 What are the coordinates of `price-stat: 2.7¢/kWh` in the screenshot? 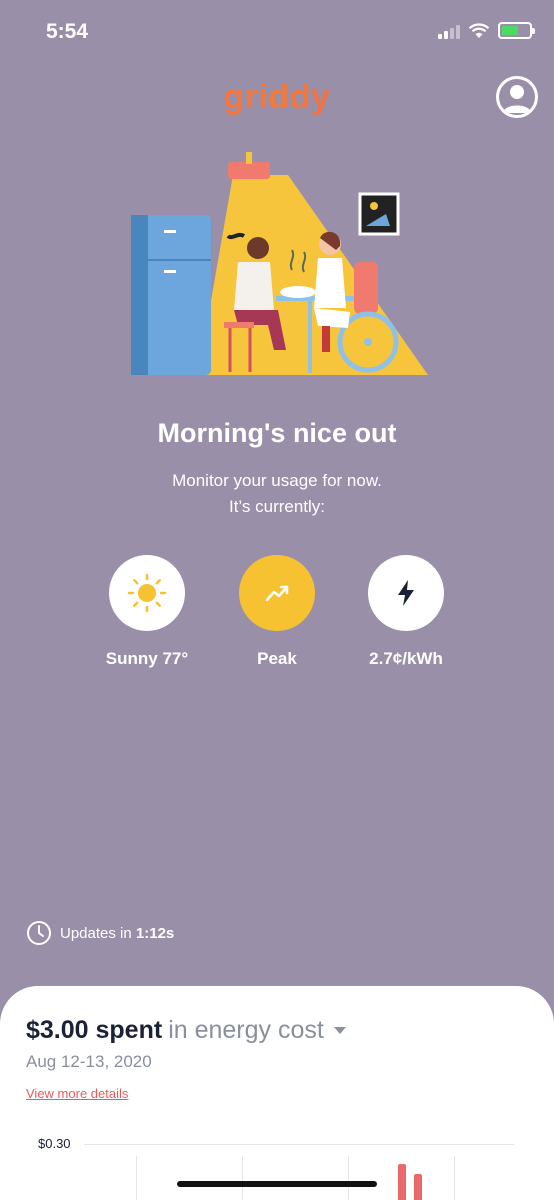 It's located at (406, 612).